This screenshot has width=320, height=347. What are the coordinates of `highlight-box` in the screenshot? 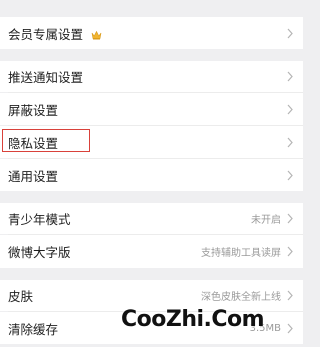 It's located at (46, 140).